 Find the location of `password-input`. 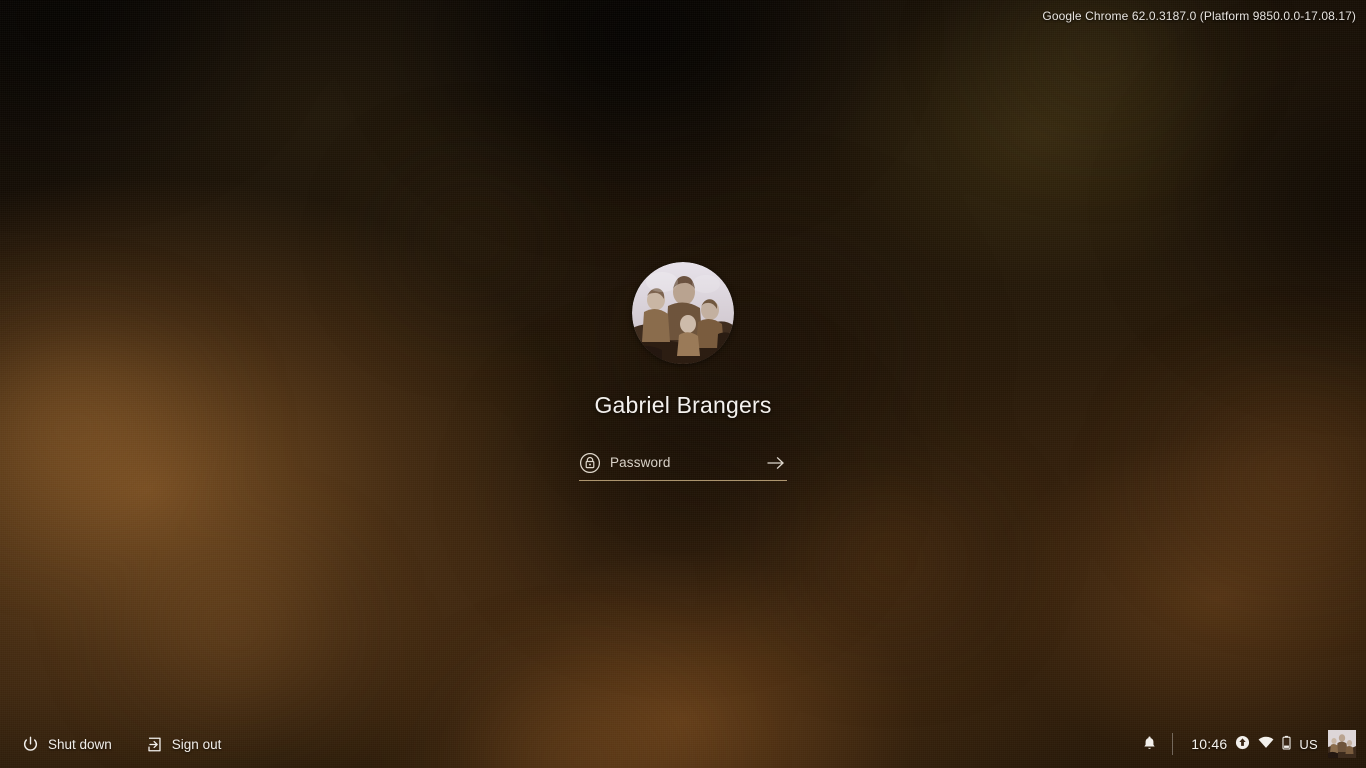

password-input is located at coordinates (687, 462).